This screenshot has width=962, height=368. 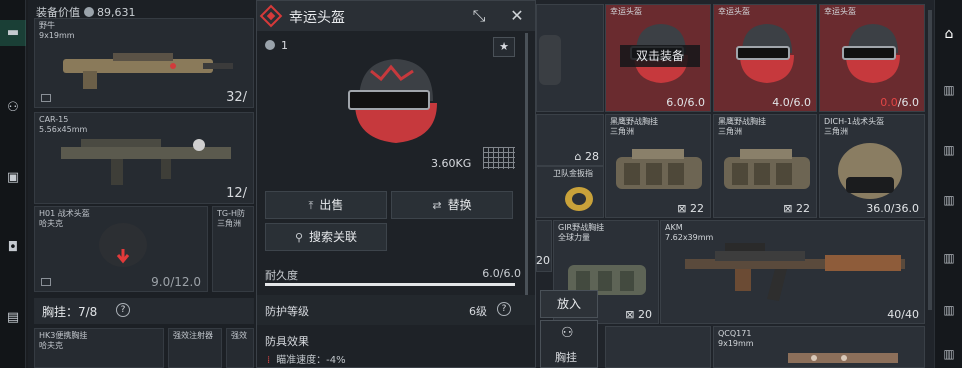 I want to click on swap-icon: ⇄, so click(x=437, y=205).